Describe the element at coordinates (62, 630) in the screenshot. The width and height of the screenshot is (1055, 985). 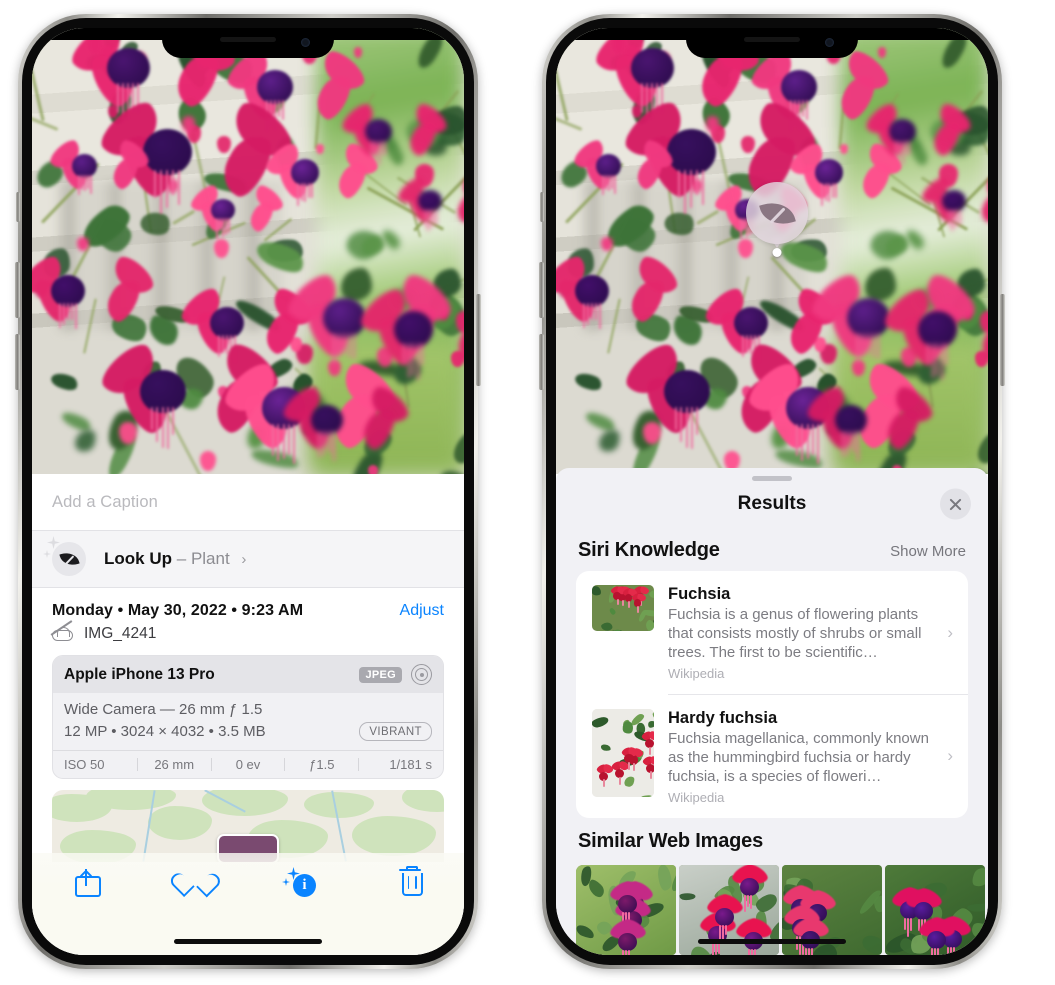
I see `cloud-slash-icon` at that location.